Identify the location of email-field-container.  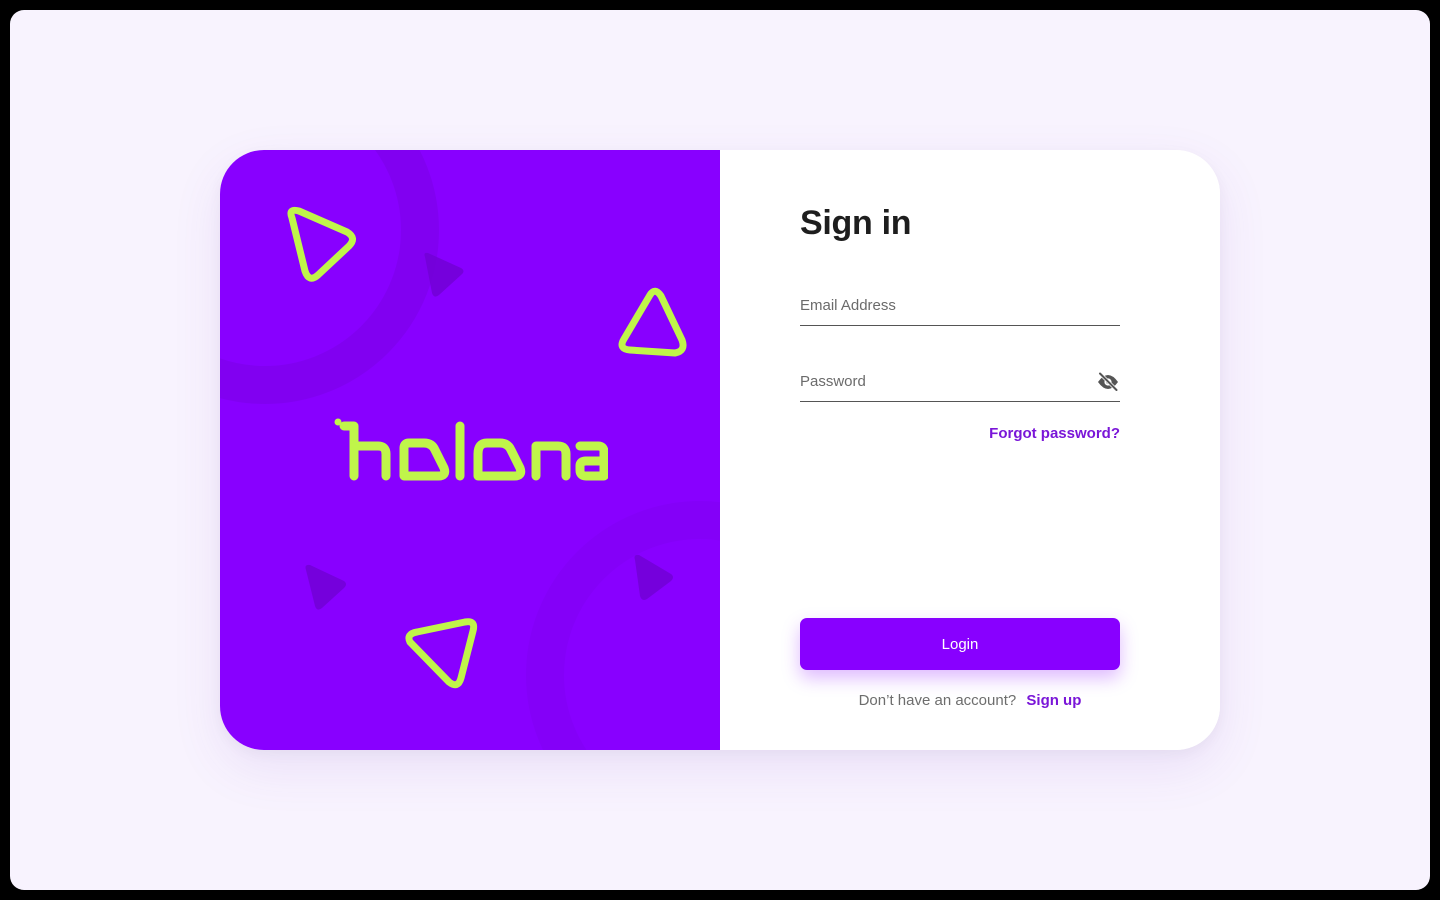
(960, 306).